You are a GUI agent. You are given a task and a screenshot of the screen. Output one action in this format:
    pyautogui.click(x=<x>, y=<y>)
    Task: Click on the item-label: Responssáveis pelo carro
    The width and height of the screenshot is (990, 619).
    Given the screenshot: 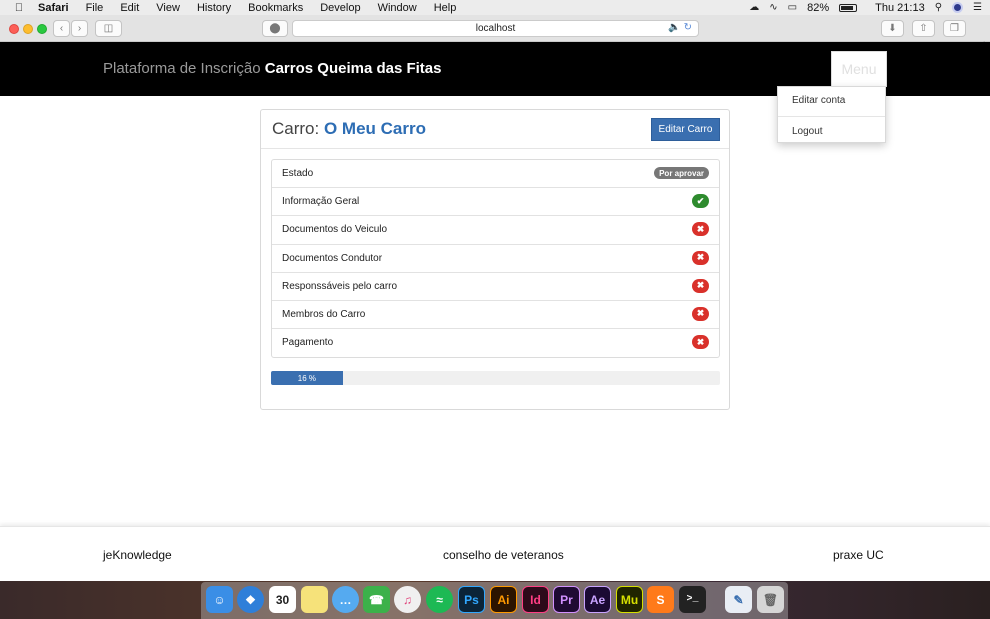 What is the action you would take?
    pyautogui.click(x=340, y=286)
    